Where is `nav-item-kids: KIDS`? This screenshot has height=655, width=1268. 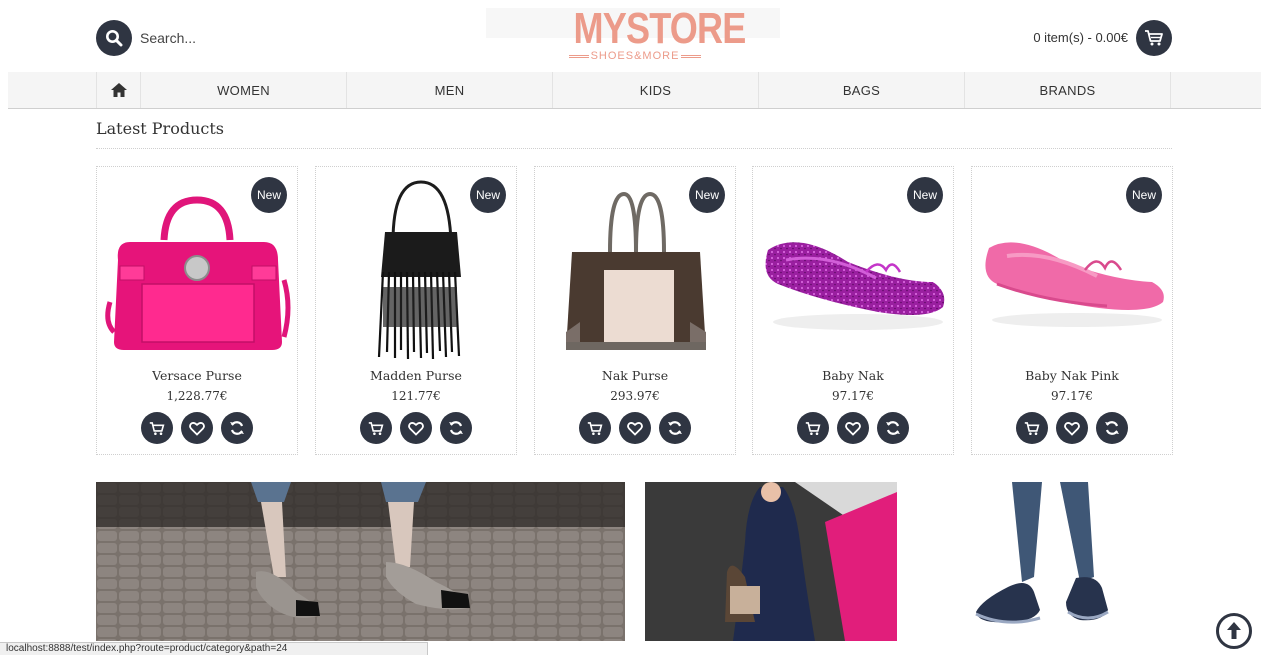 nav-item-kids: KIDS is located at coordinates (656, 90).